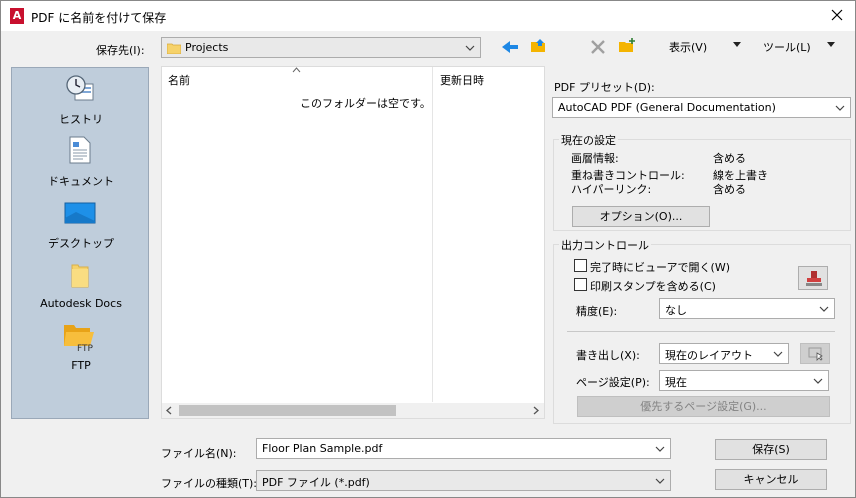  What do you see at coordinates (81, 103) in the screenshot?
I see `place-history: ヒストリ` at bounding box center [81, 103].